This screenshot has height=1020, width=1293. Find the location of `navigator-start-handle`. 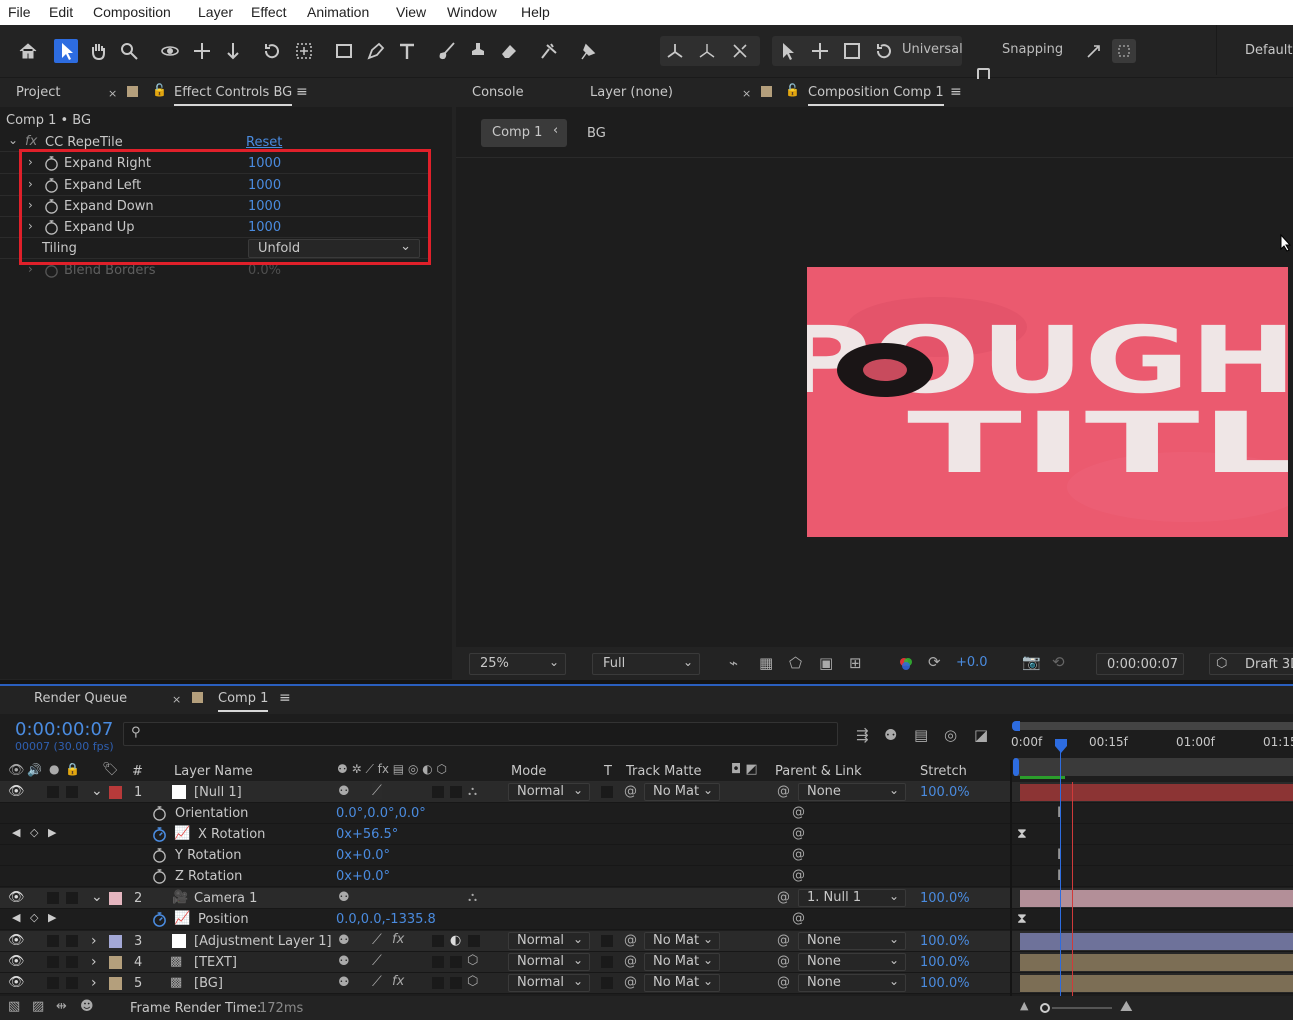

navigator-start-handle is located at coordinates (1016, 767).